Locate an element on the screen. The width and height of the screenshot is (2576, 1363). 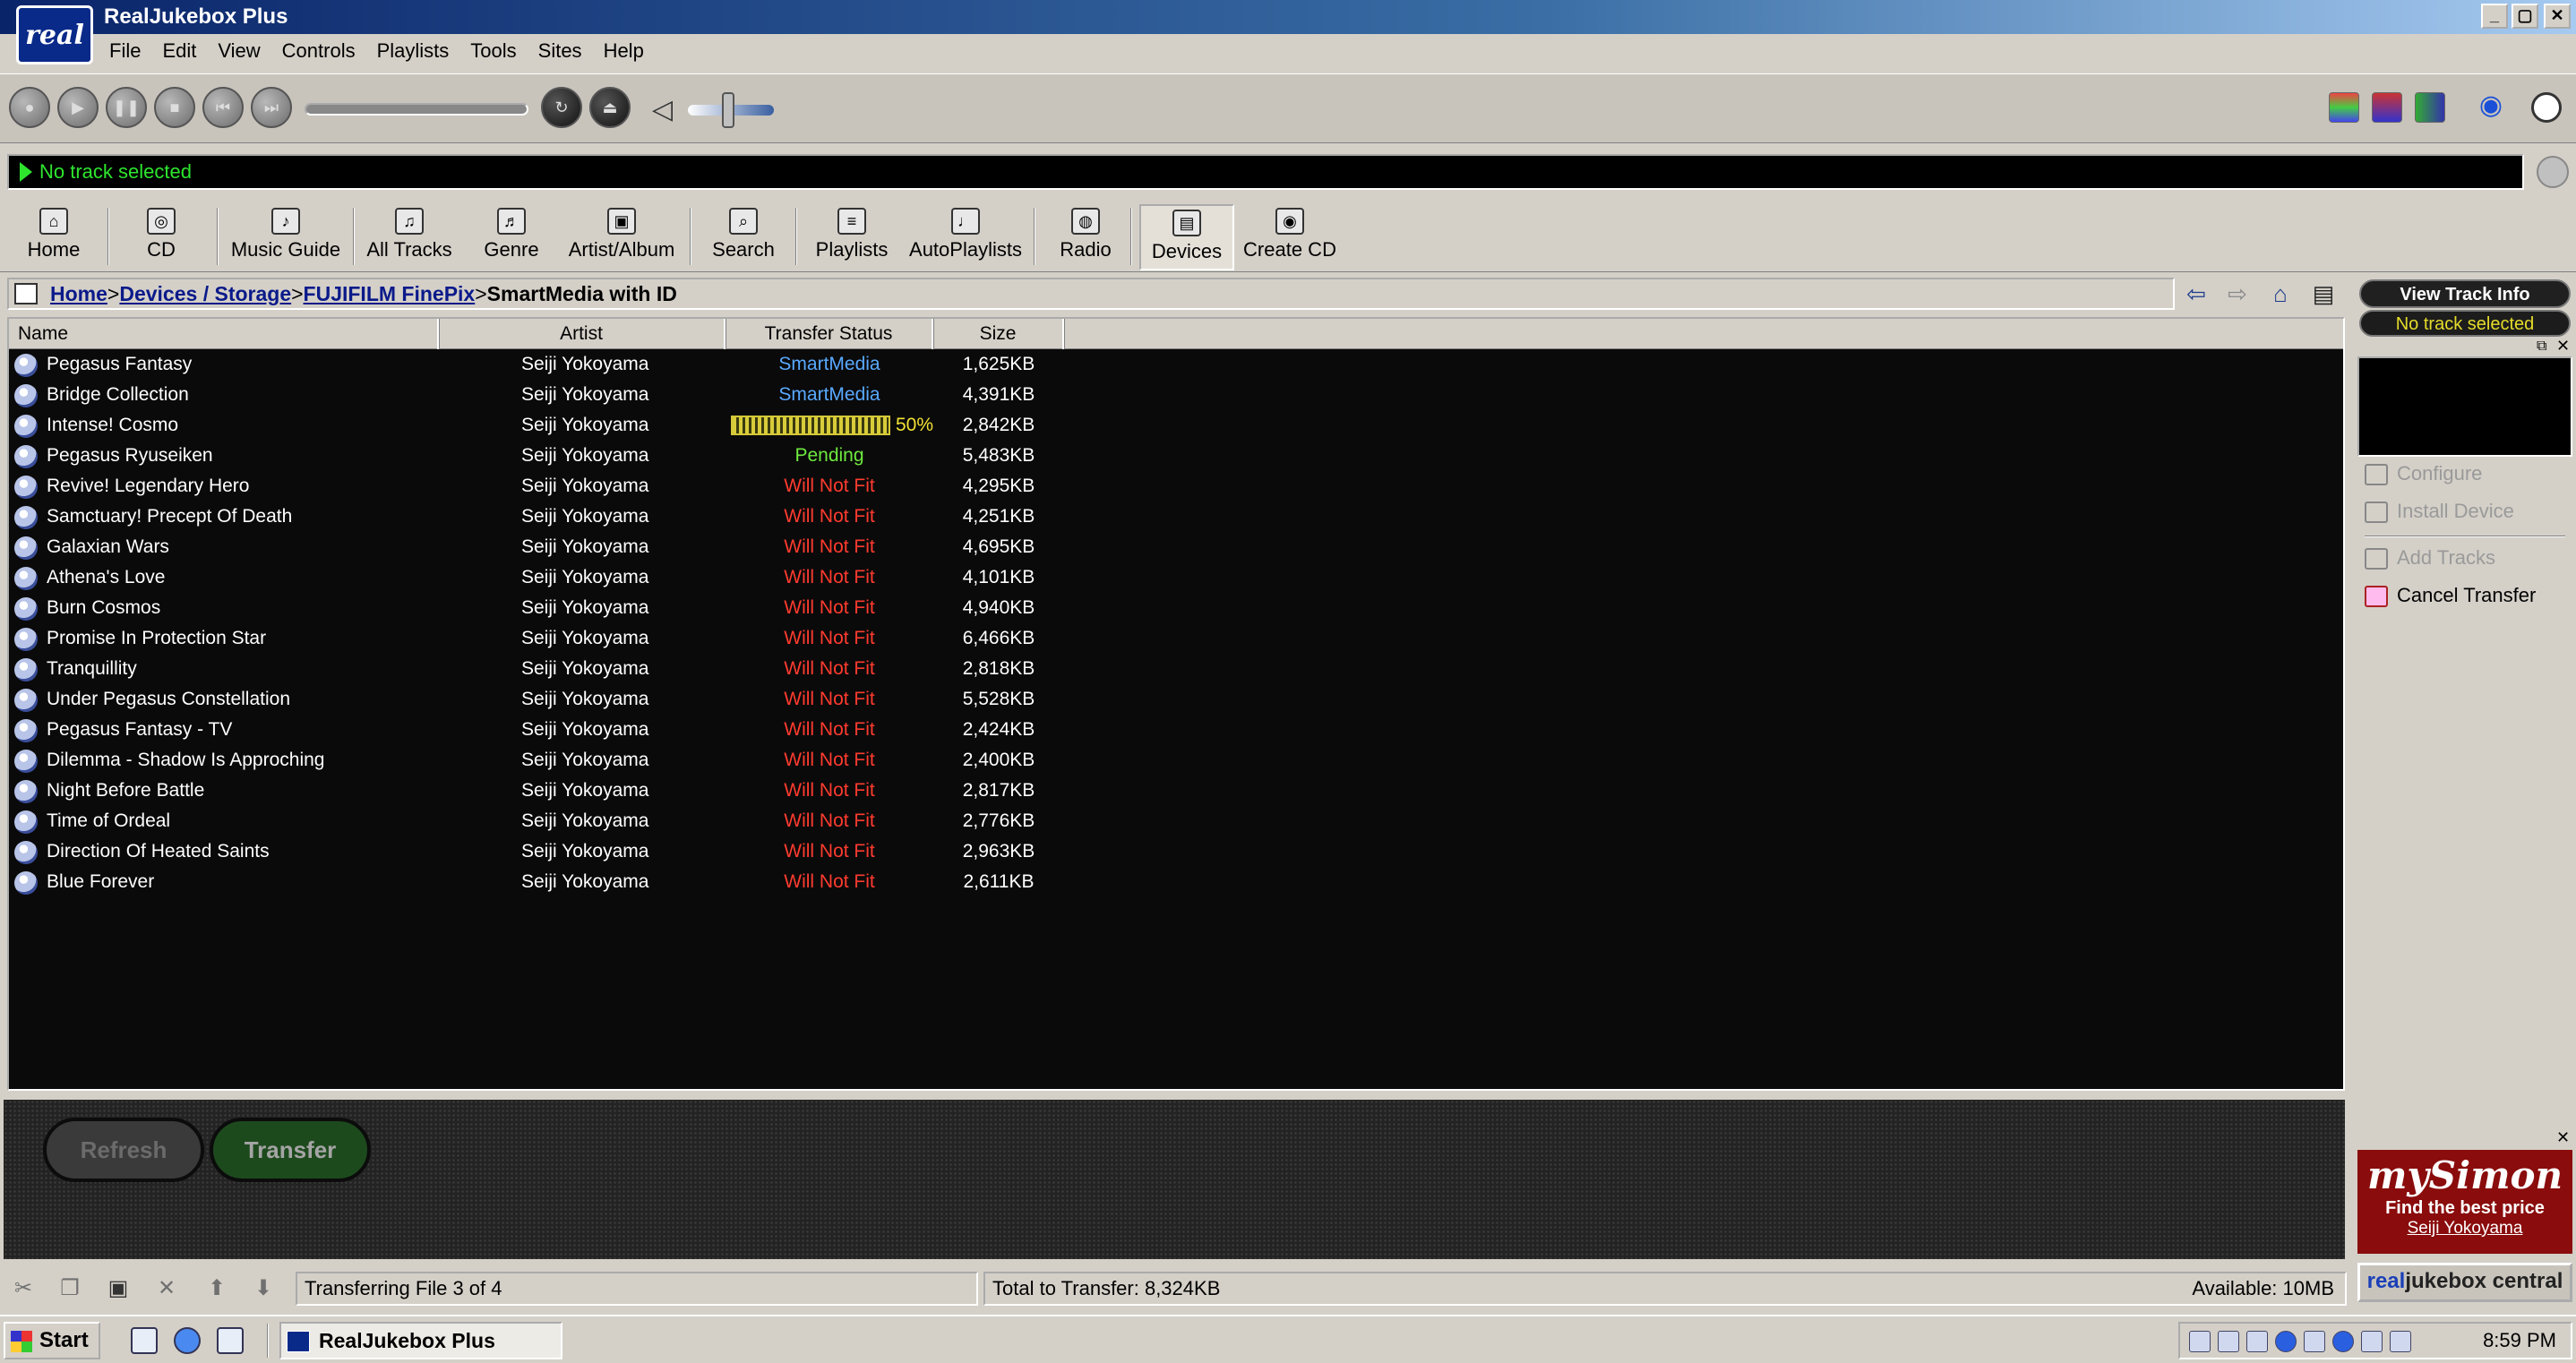
maximize-button: ▢ is located at coordinates (2525, 16).